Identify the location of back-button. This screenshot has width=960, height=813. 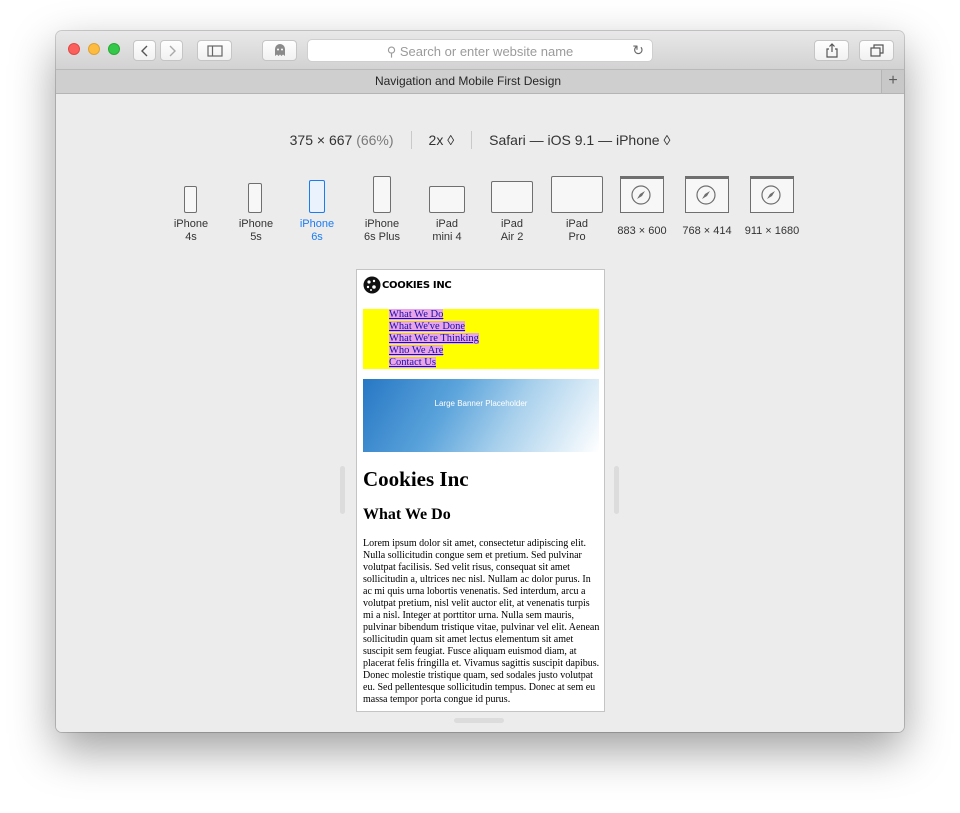
(144, 50).